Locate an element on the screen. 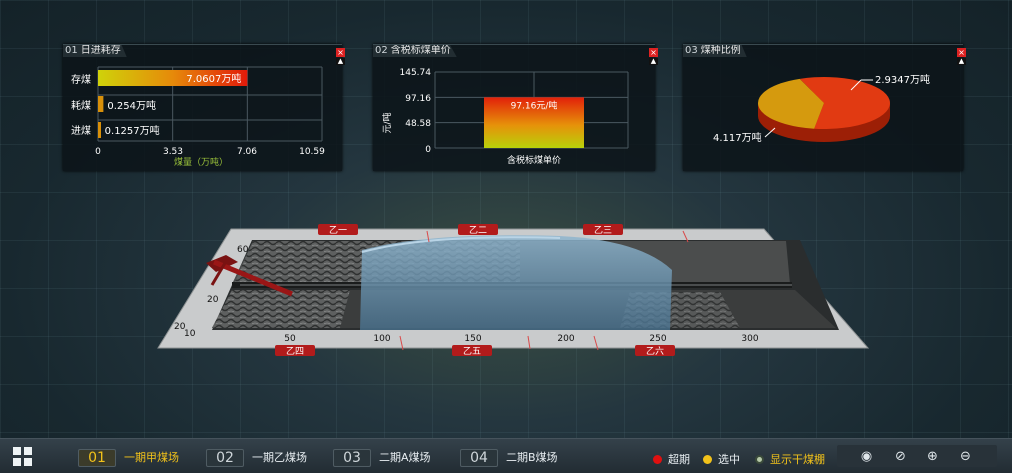 This screenshot has height=473, width=1012. zoom-in-icon: ⊕ is located at coordinates (932, 456).